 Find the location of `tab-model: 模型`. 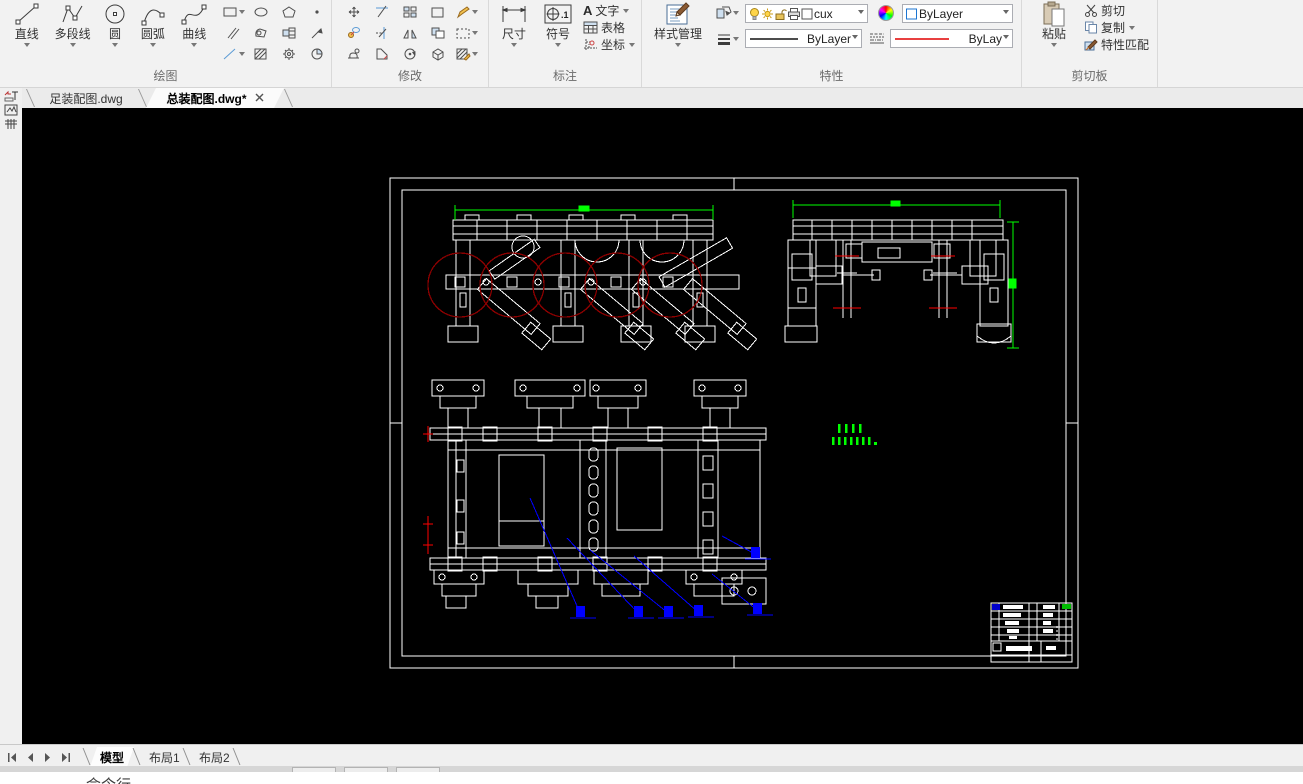

tab-model: 模型 is located at coordinates (112, 757).